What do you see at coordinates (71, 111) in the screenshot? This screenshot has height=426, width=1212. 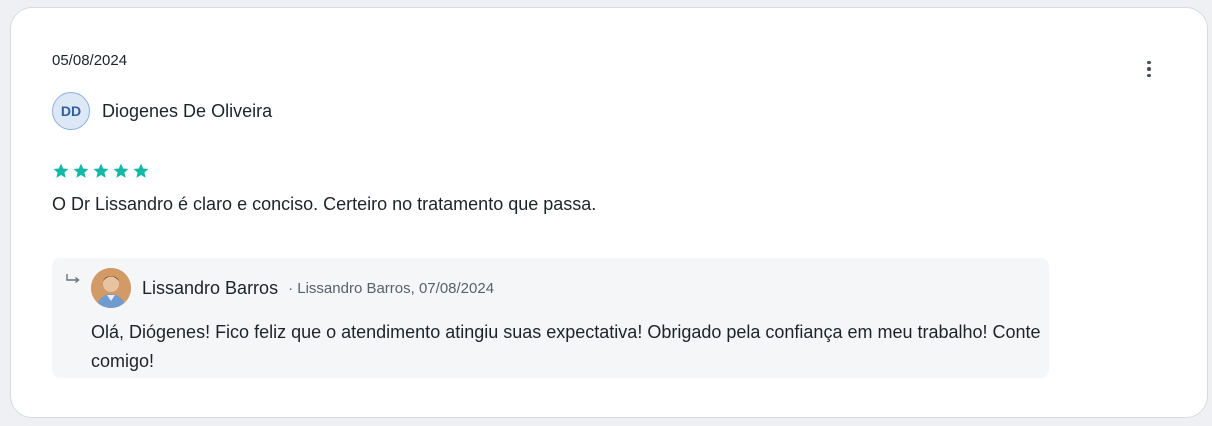 I see `author-avatar: DD` at bounding box center [71, 111].